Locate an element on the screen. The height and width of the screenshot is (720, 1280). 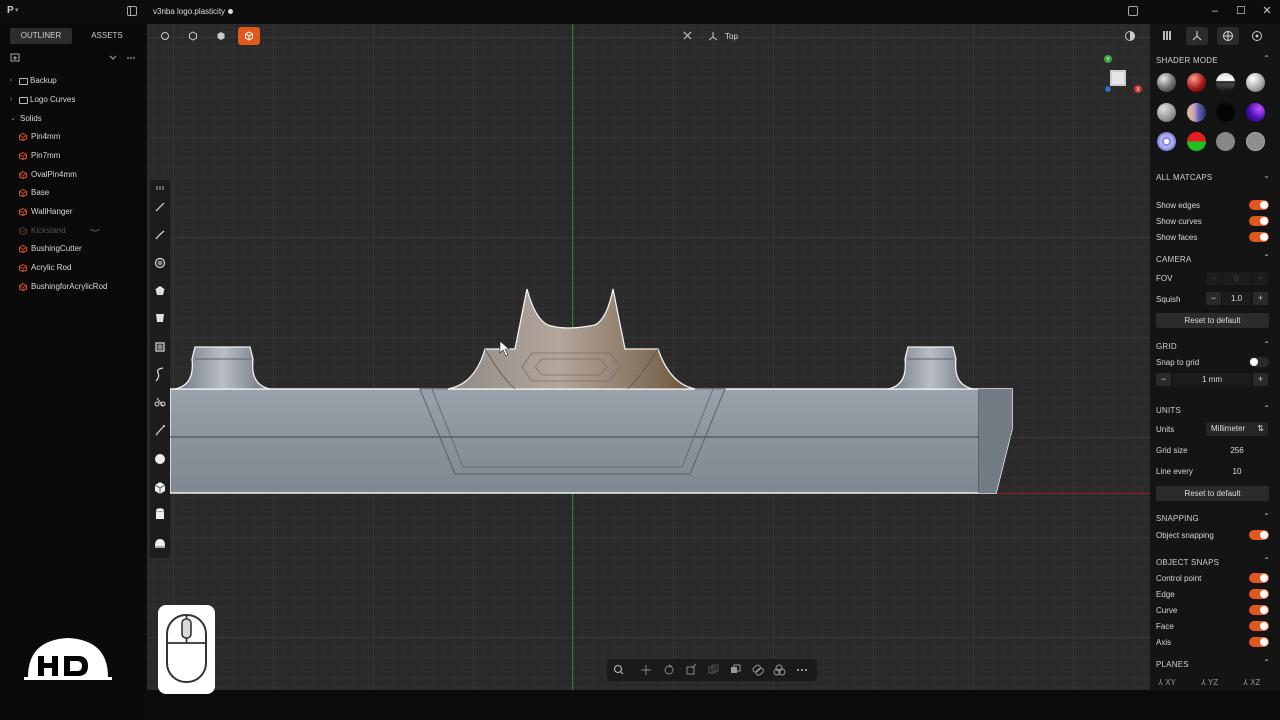
show-edges-toggle is located at coordinates (1259, 205).